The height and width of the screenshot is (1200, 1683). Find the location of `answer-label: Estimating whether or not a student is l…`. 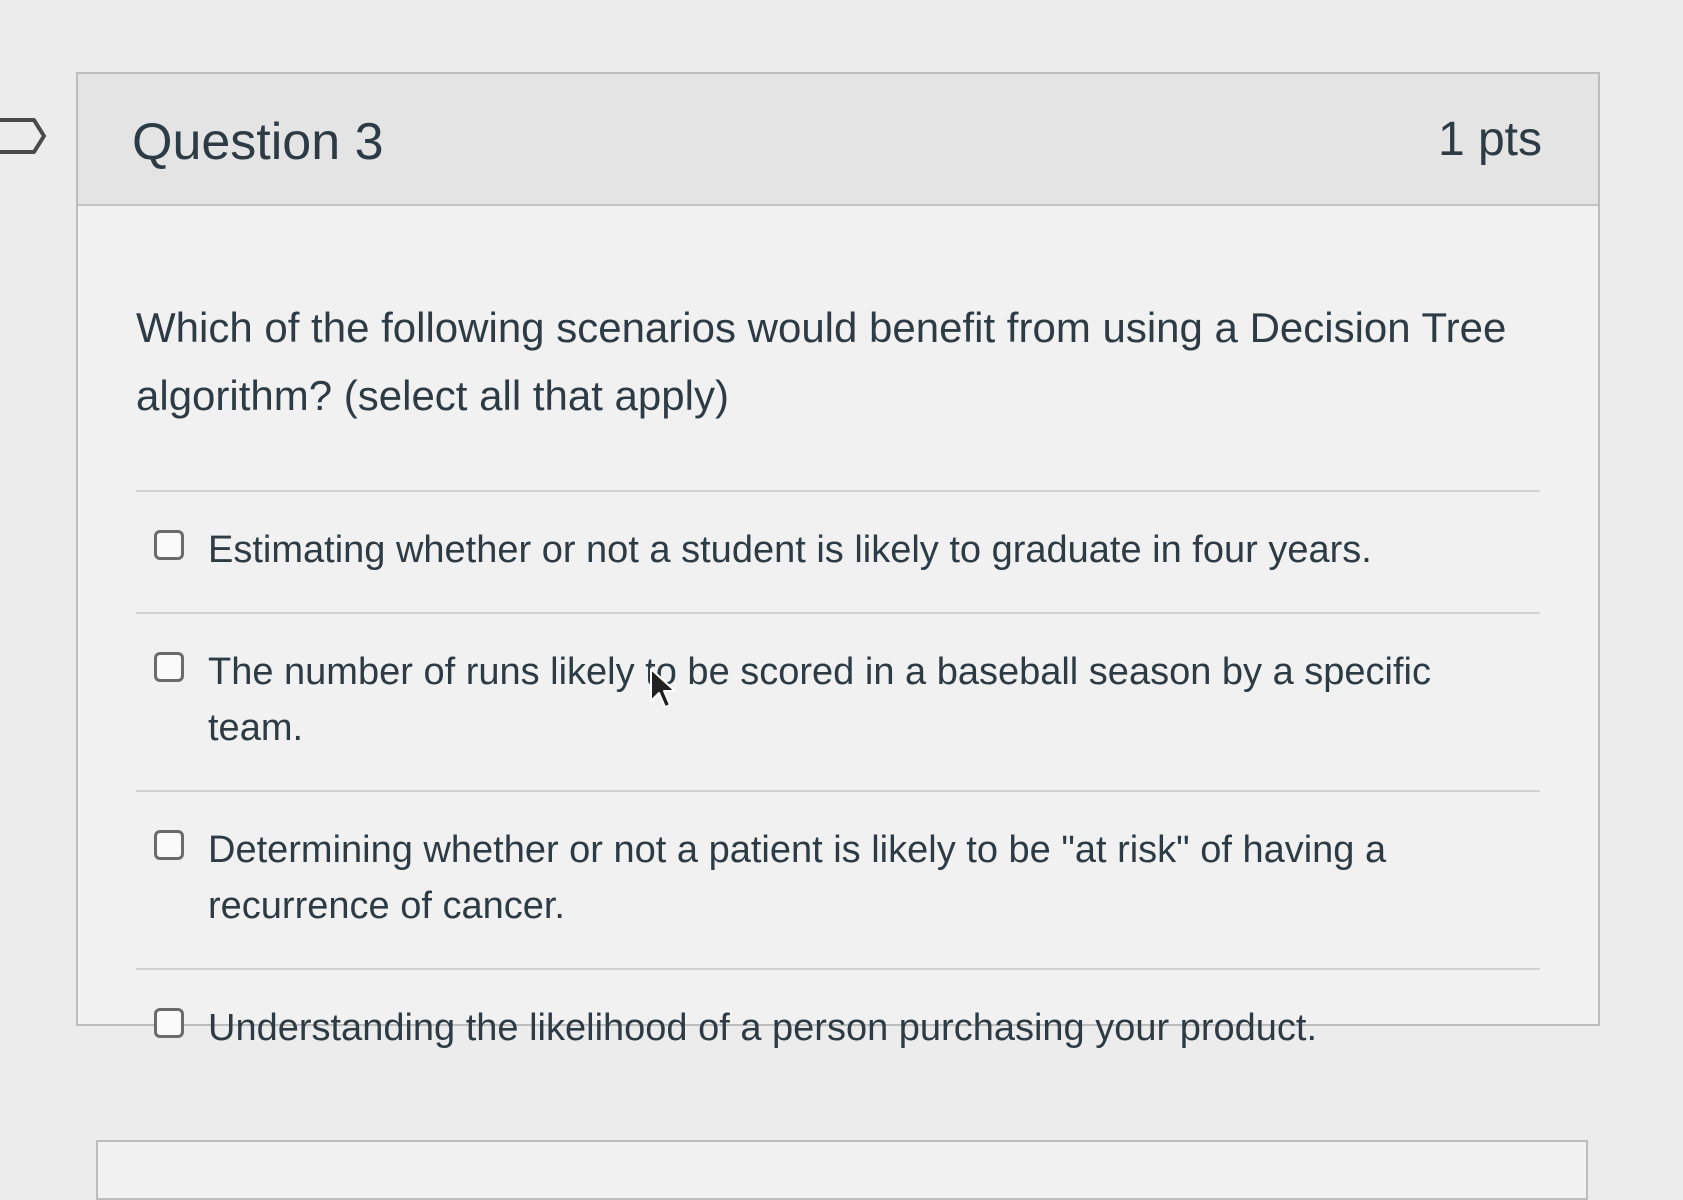

answer-label: Estimating whether or not a student is l… is located at coordinates (848, 550).